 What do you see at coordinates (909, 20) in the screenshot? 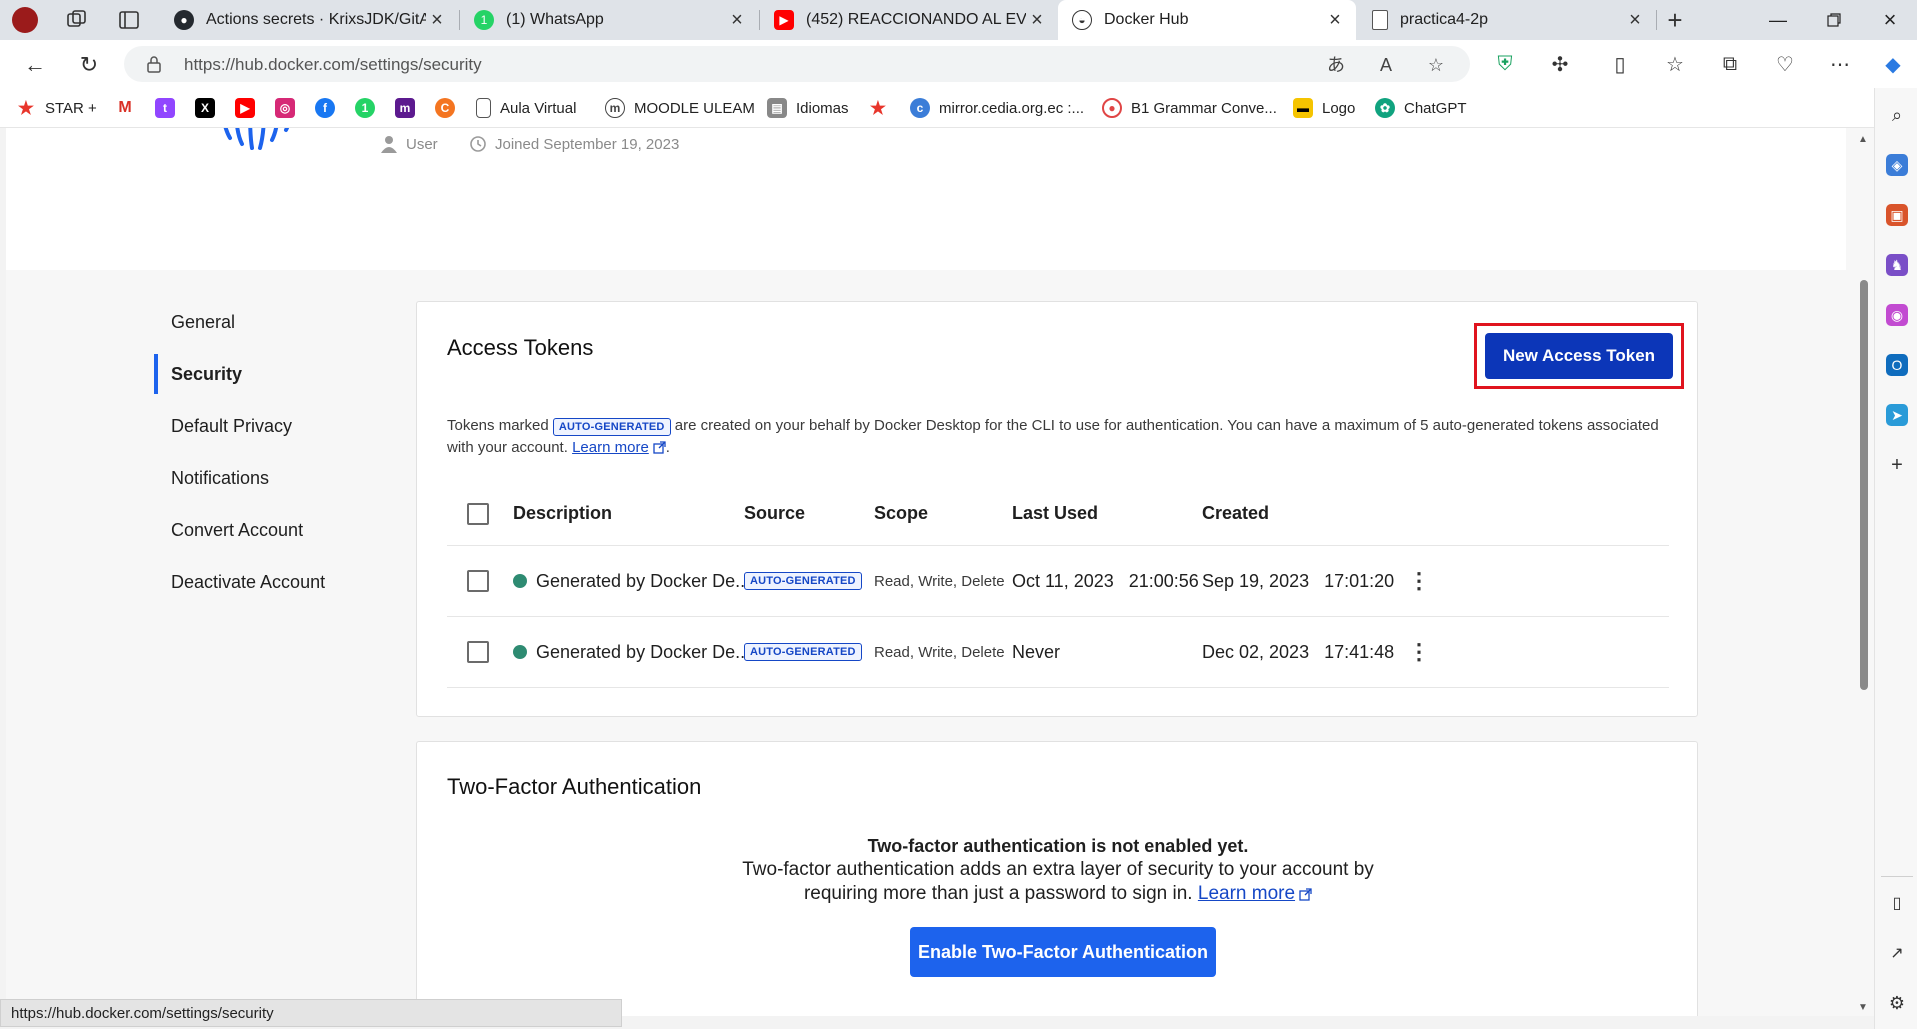
I see `tab-youtube: ▶ (452) REACCIONANDO AL EVENT ×` at bounding box center [909, 20].